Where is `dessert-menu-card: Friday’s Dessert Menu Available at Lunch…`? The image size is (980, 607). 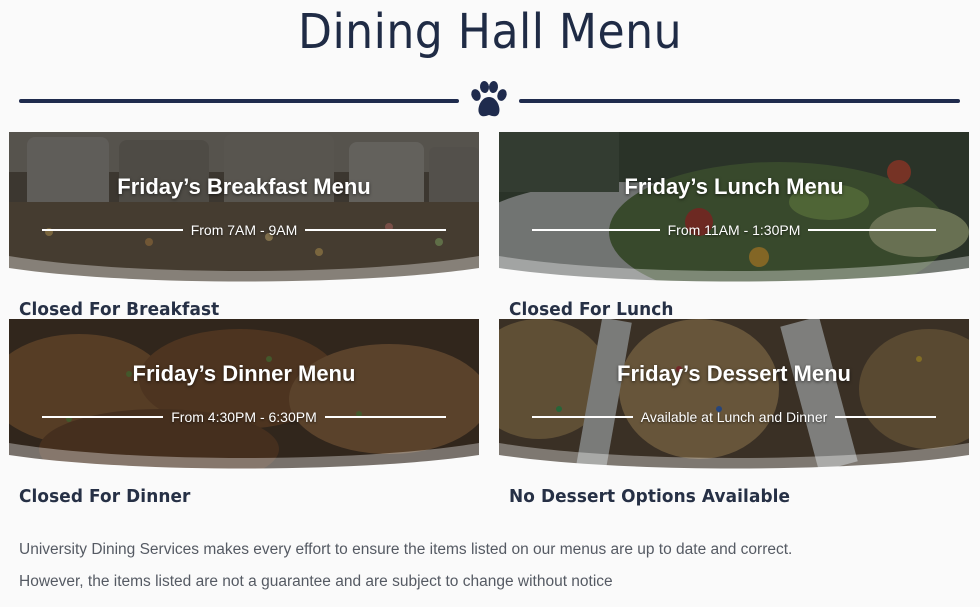 dessert-menu-card: Friday’s Dessert Menu Available at Lunch… is located at coordinates (734, 394).